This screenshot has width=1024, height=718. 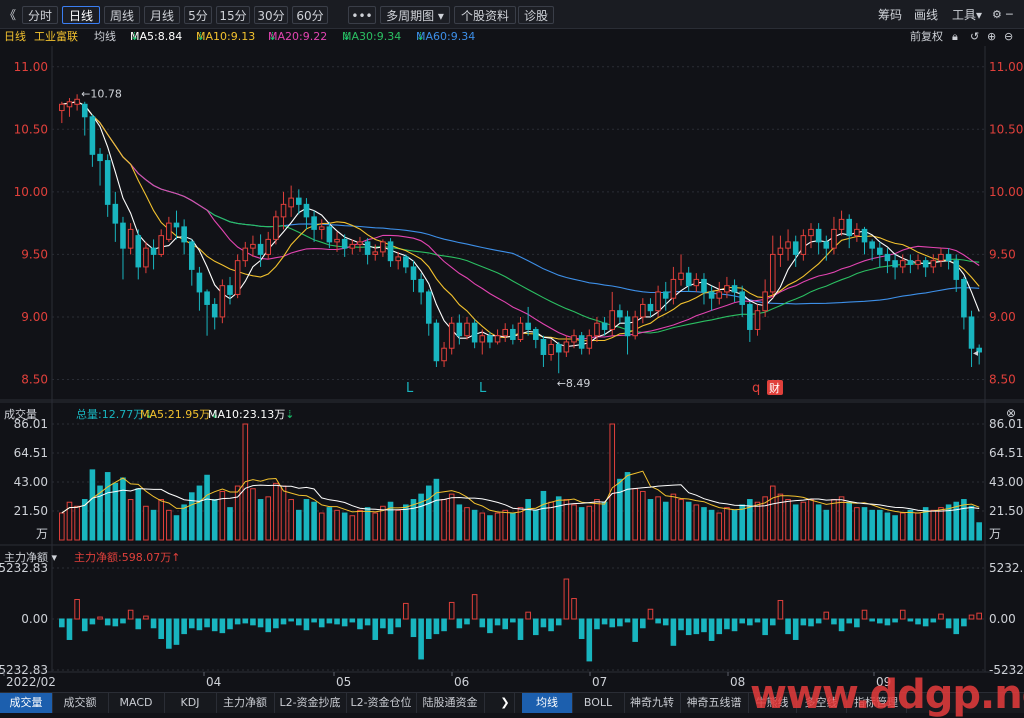 I want to click on indicator-tab: 陆股通资金, so click(x=450, y=703).